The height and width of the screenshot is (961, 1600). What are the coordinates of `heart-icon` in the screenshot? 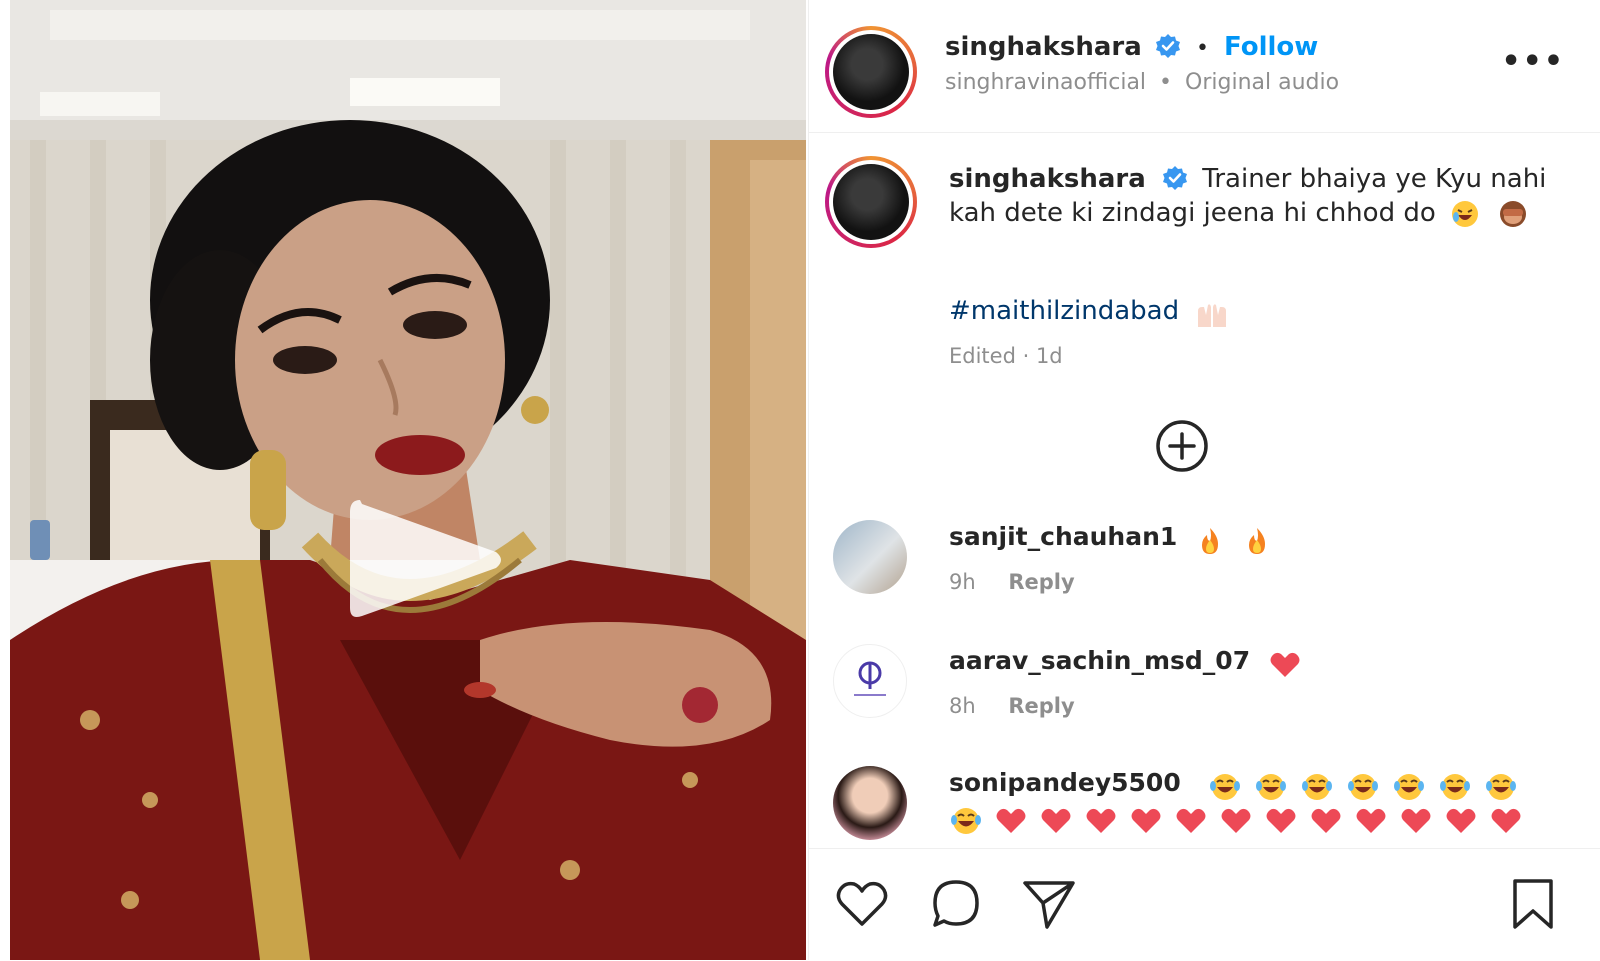 It's located at (862, 904).